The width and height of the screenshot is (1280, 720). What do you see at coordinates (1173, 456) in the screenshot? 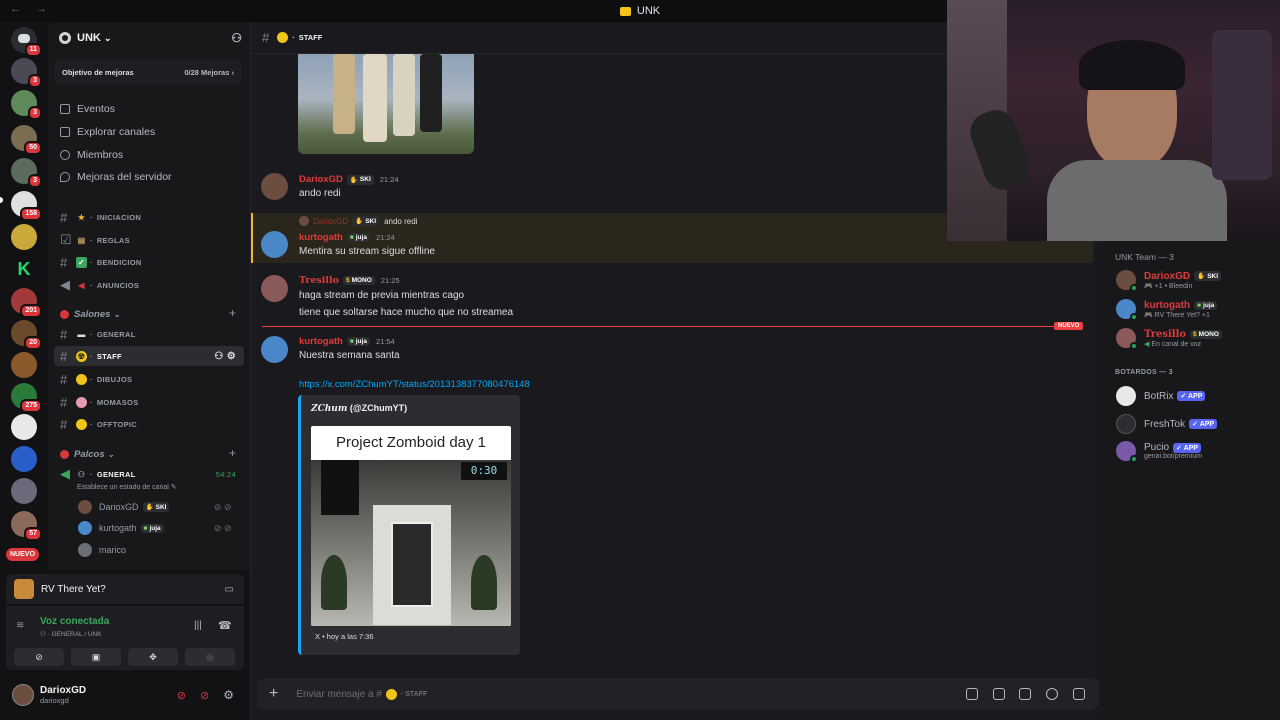
I see `member-status: genai.bot/premium` at bounding box center [1173, 456].